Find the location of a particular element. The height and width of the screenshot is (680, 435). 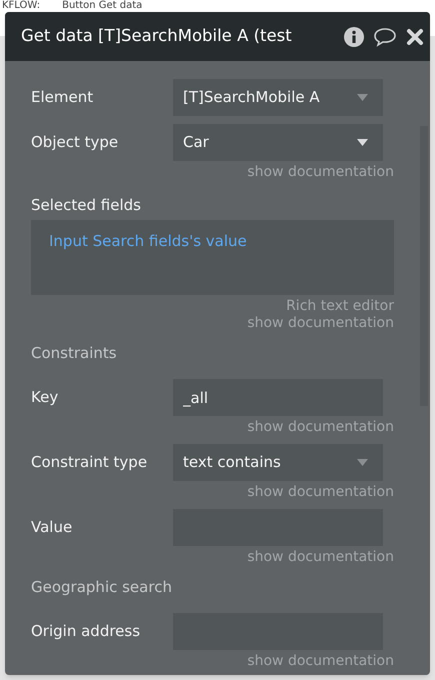

dropdown: Car is located at coordinates (278, 142).